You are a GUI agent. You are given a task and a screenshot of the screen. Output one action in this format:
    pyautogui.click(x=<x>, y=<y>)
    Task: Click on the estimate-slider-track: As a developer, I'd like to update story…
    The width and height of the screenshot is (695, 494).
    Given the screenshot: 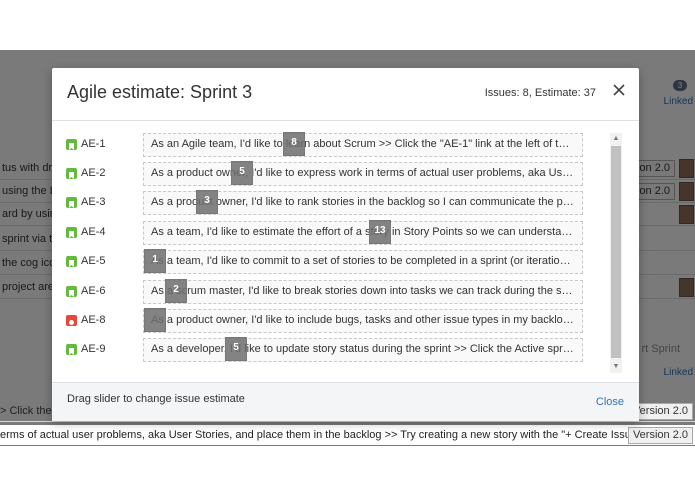 What is the action you would take?
    pyautogui.click(x=363, y=349)
    